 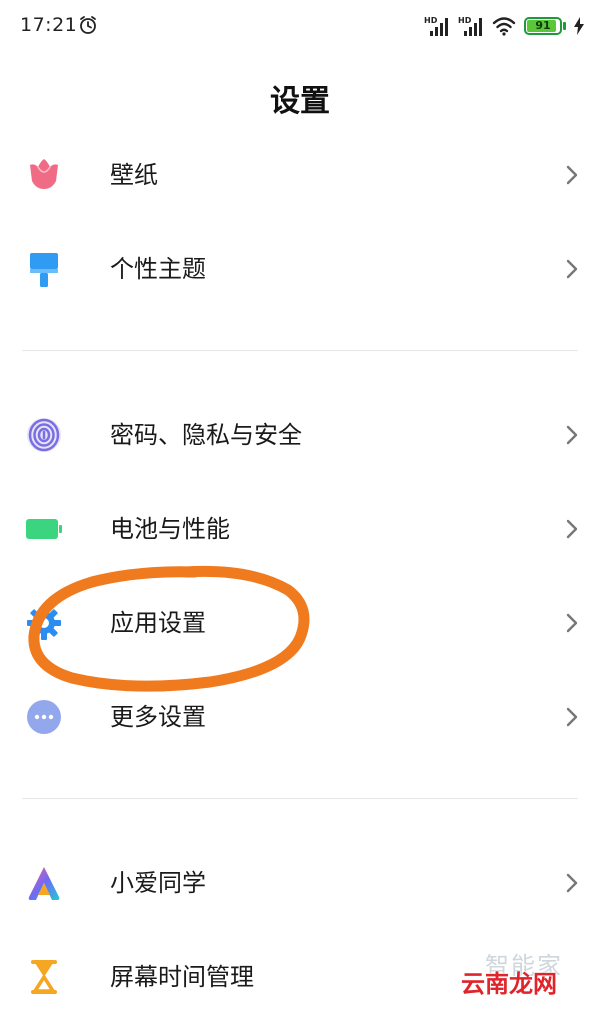 What do you see at coordinates (206, 435) in the screenshot?
I see `settings-item-label: 密码、隐私与安全` at bounding box center [206, 435].